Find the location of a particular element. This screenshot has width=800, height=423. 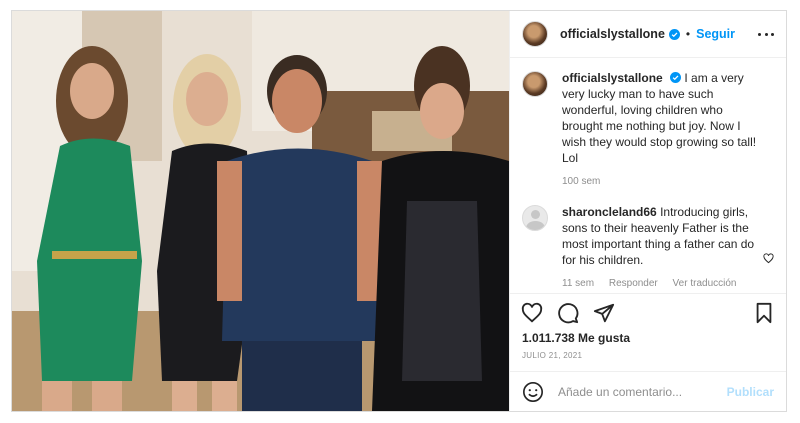

commenter-avatar is located at coordinates (535, 218).